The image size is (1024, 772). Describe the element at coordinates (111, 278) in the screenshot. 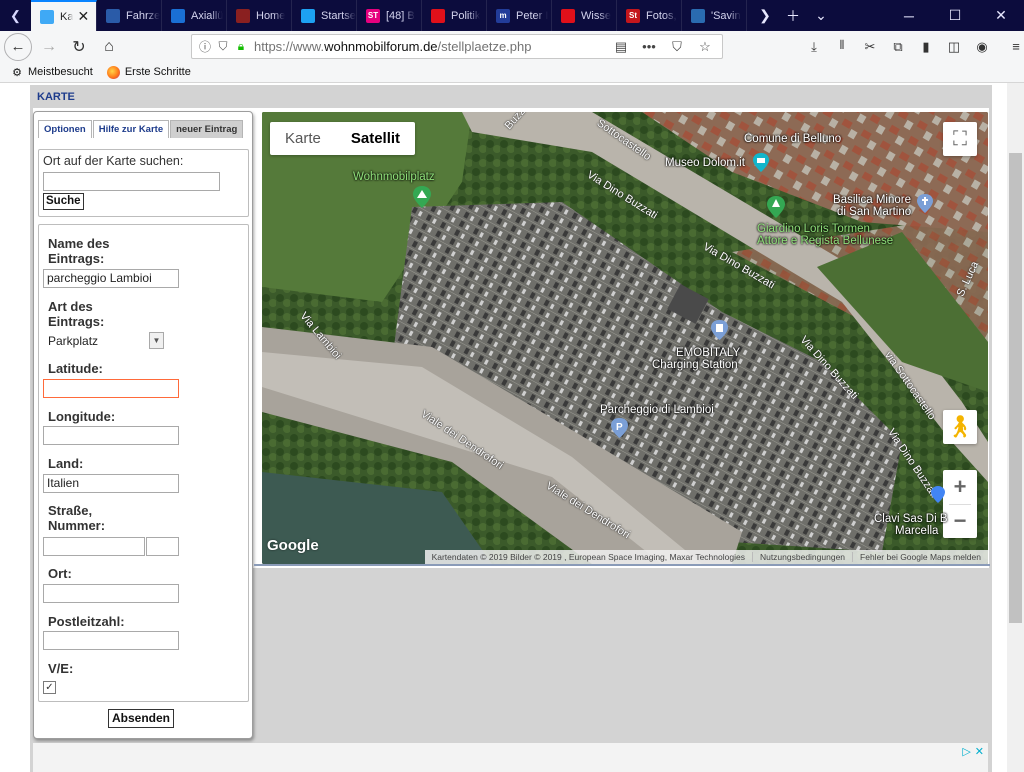

I see `name-input: parcheggio Lambioi` at that location.